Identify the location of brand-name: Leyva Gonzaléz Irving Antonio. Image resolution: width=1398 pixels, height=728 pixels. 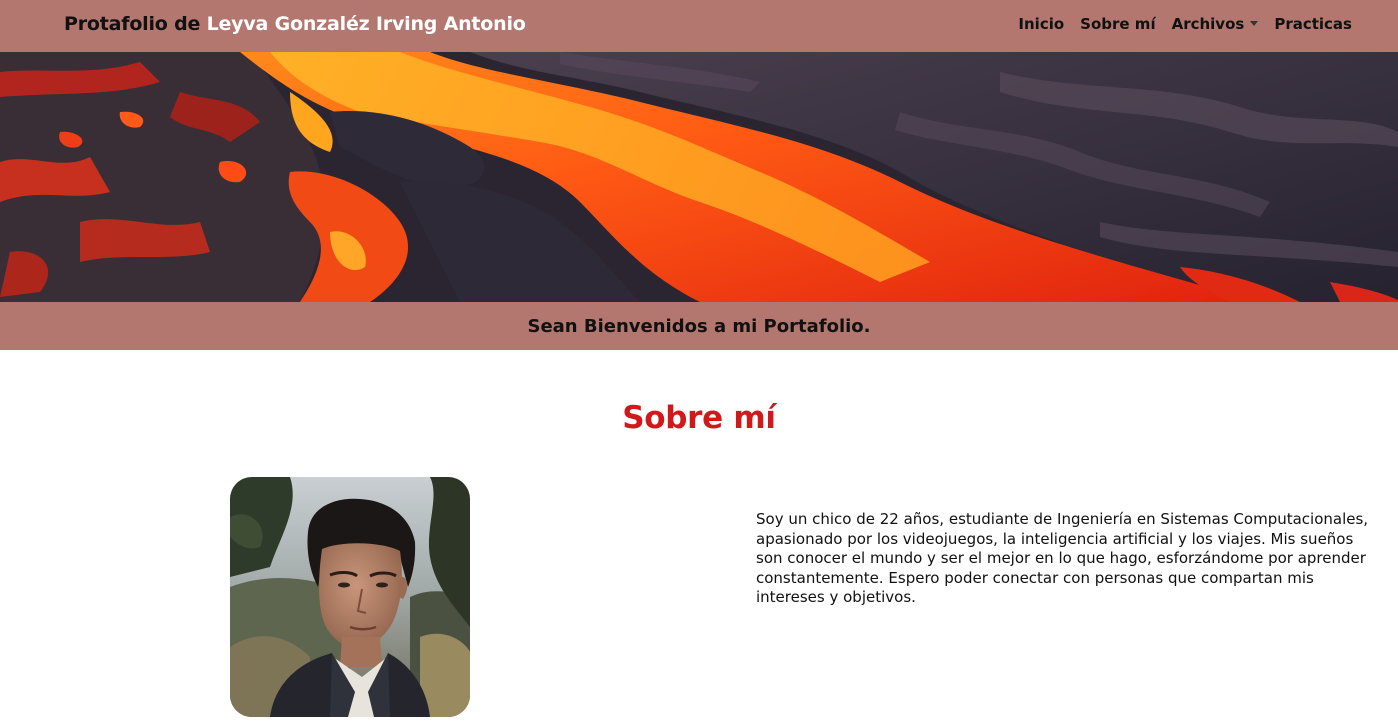
(366, 24).